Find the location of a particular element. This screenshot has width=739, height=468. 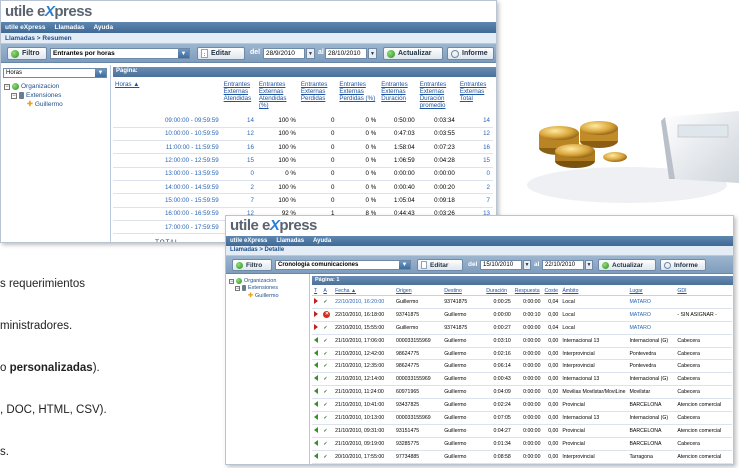

column-header: Coste is located at coordinates (551, 291).